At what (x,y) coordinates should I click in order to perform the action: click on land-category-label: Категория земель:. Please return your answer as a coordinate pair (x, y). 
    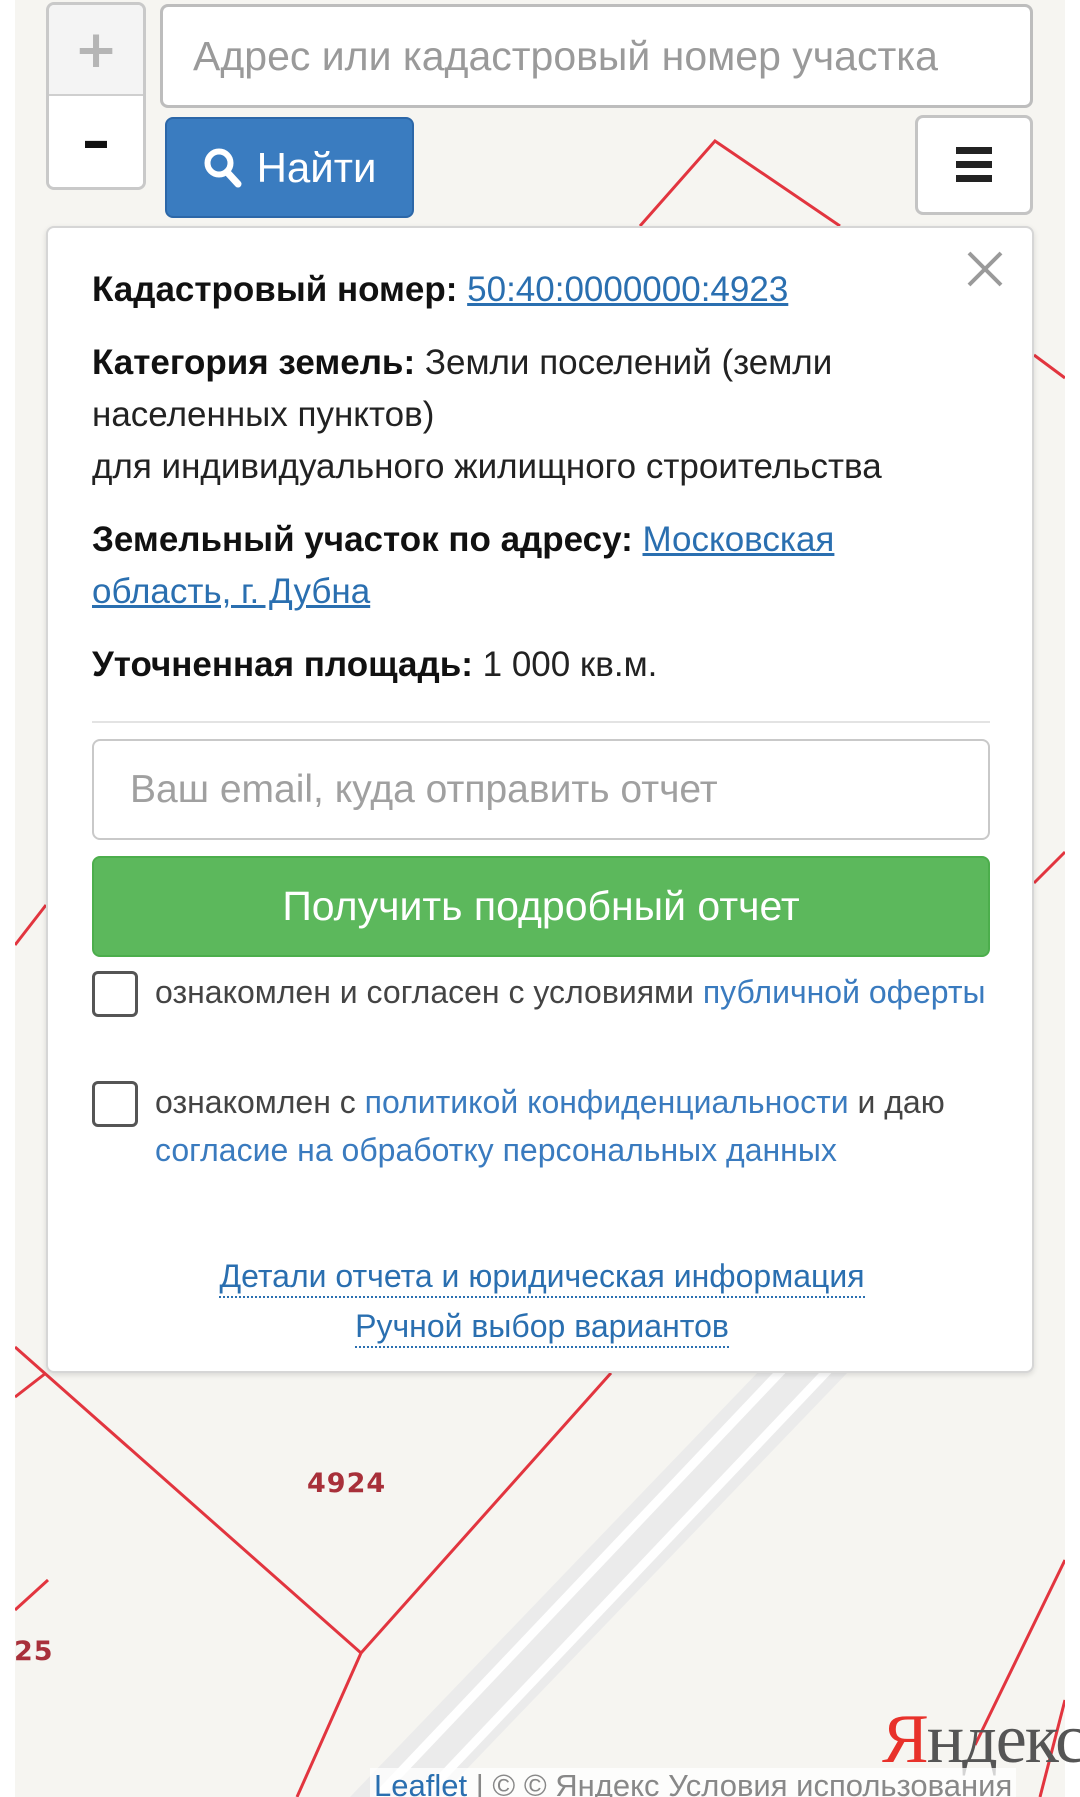
    Looking at the image, I should click on (254, 362).